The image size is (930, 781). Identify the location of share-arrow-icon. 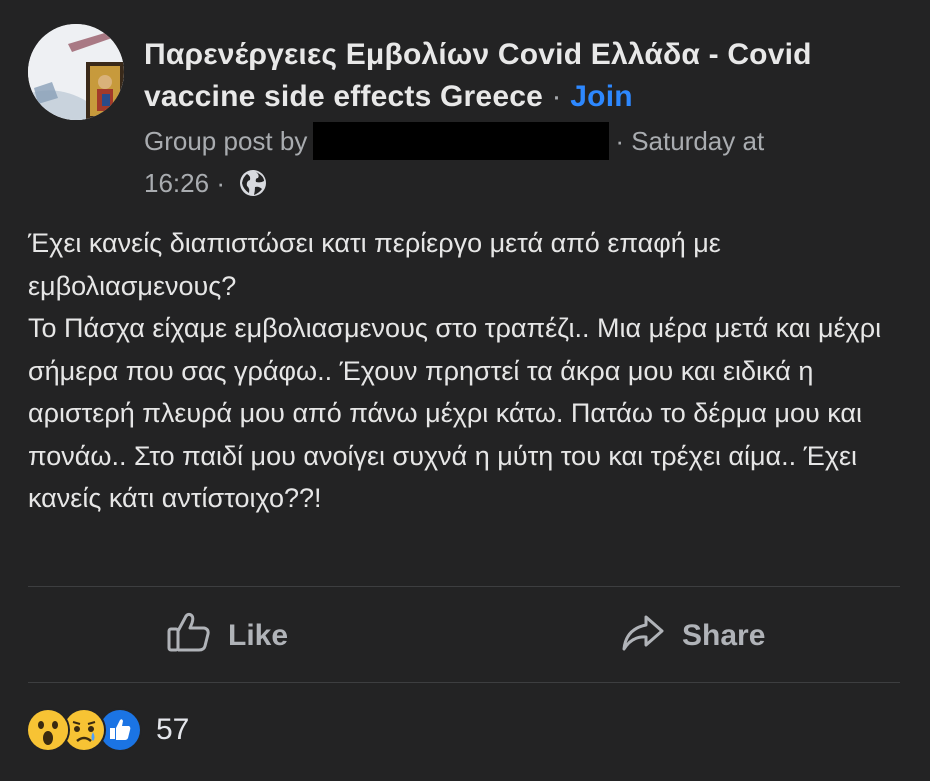
(643, 636).